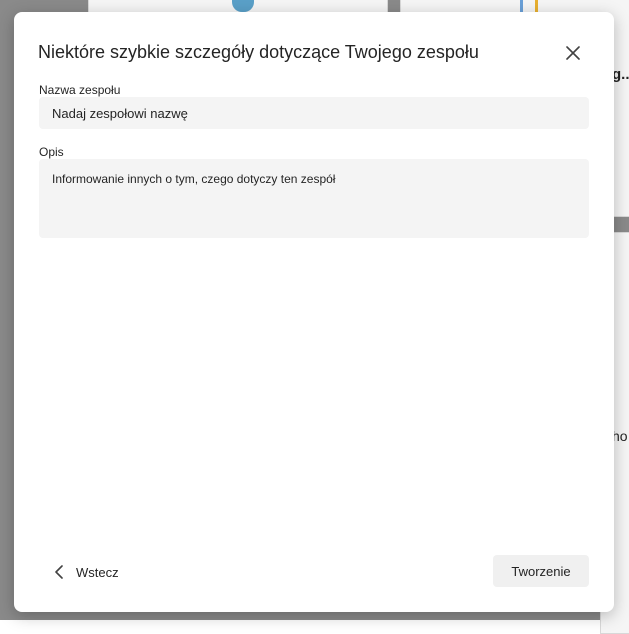  What do you see at coordinates (620, 436) in the screenshot?
I see `background-text: ho` at bounding box center [620, 436].